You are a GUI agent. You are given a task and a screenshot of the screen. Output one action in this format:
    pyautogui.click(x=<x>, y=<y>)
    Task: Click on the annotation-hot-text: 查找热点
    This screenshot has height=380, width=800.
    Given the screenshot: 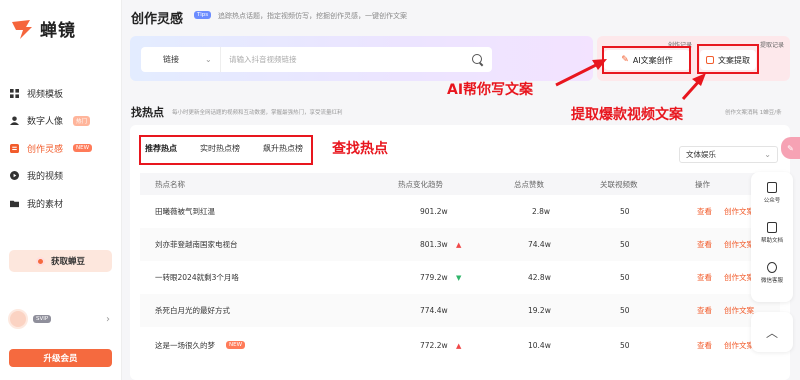 What is the action you would take?
    pyautogui.click(x=360, y=149)
    